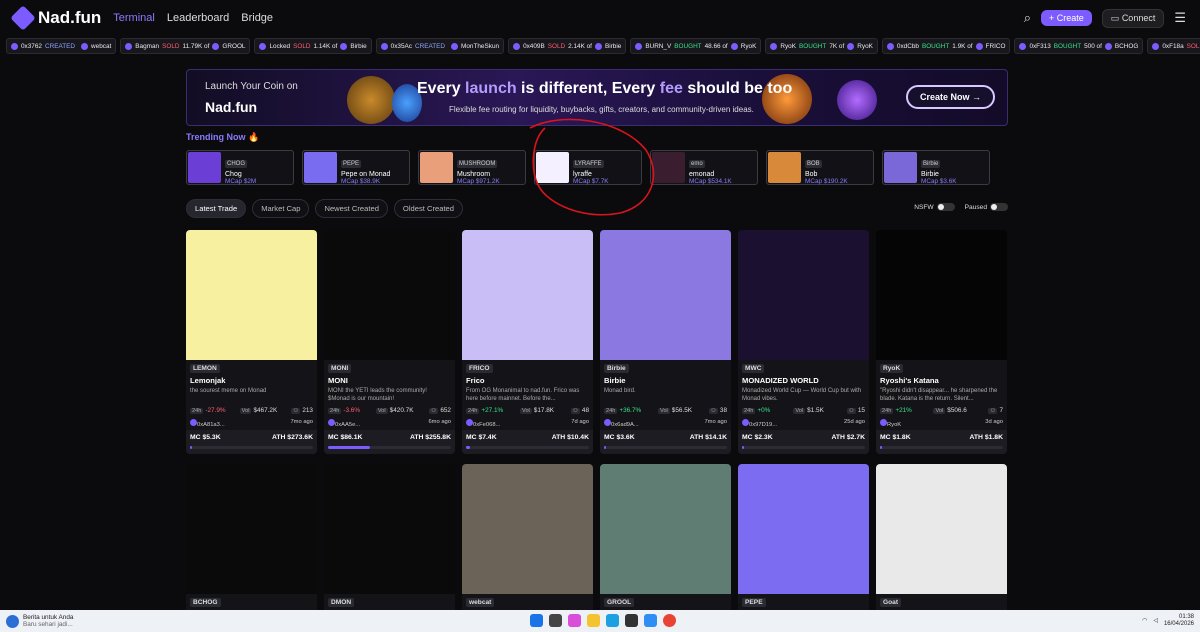  I want to click on ath-label: ATH, so click(558, 437).